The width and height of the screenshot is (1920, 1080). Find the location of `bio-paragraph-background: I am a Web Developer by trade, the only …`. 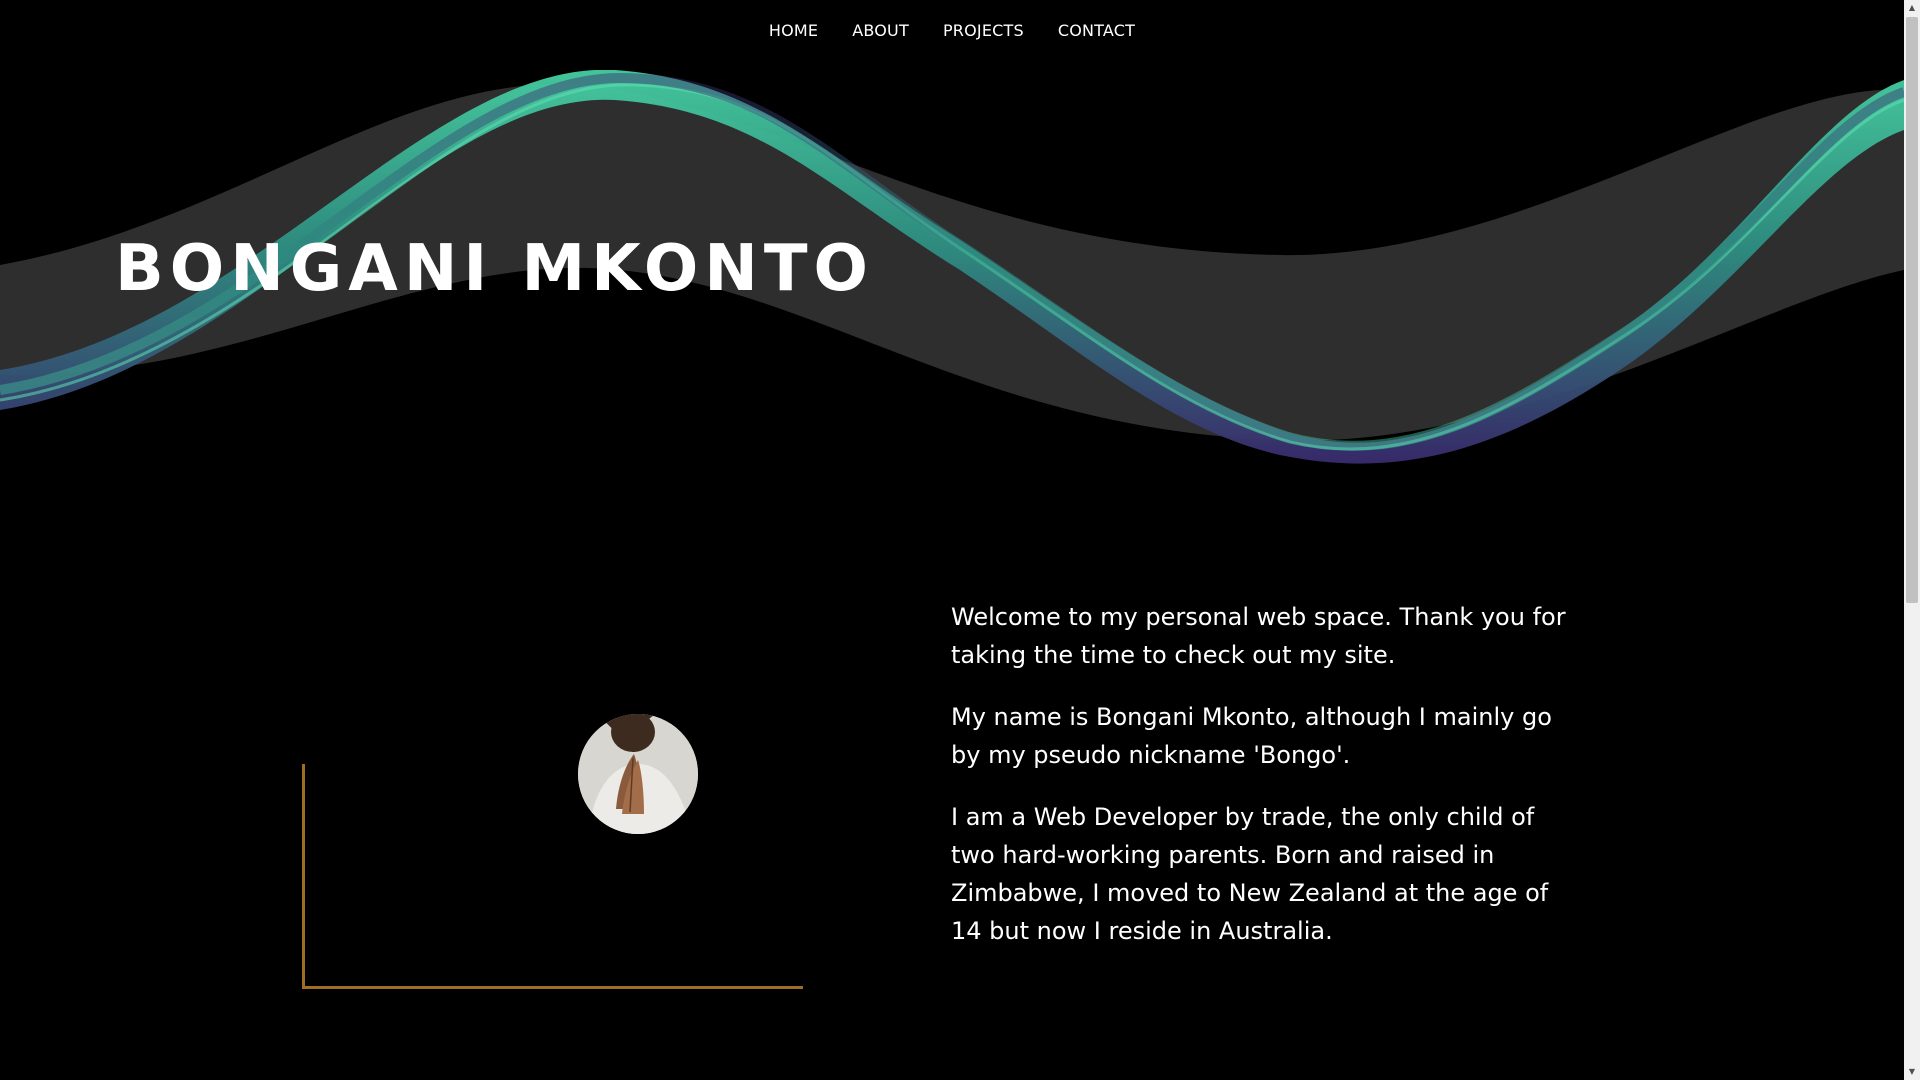

bio-paragraph-background: I am a Web Developer by trade, the only … is located at coordinates (1250, 874).